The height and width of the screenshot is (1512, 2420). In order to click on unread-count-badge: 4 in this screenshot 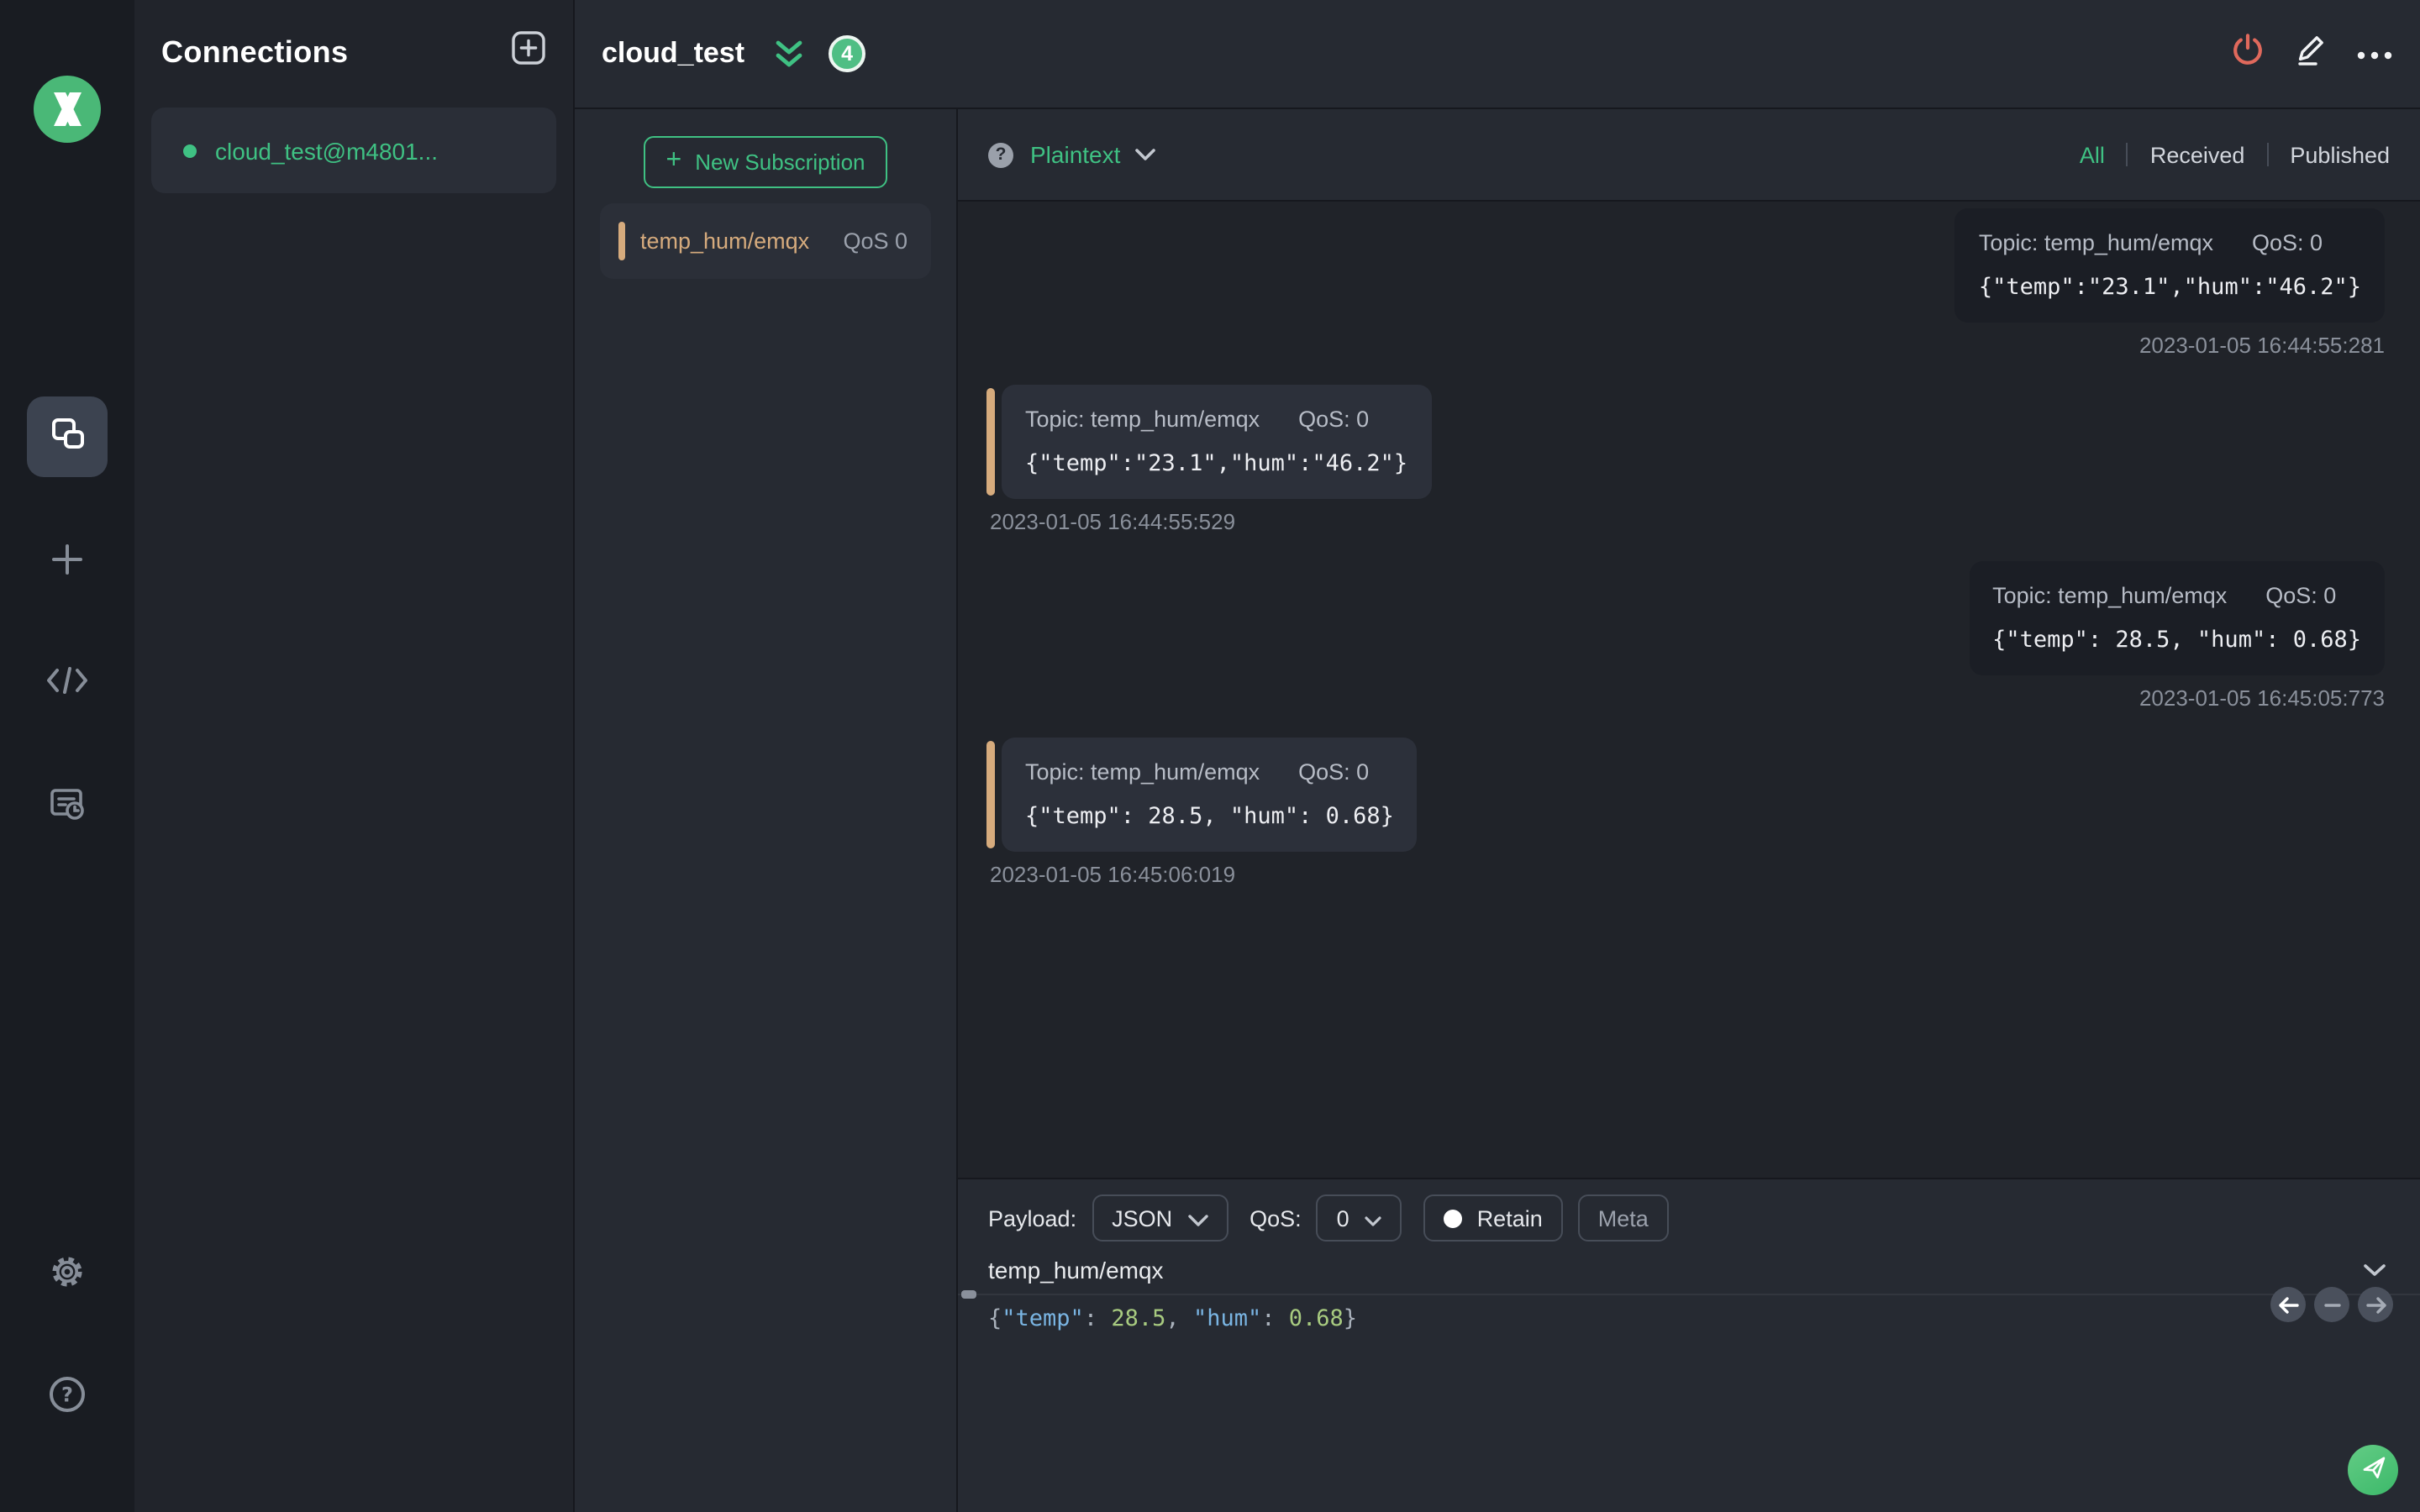, I will do `click(847, 53)`.